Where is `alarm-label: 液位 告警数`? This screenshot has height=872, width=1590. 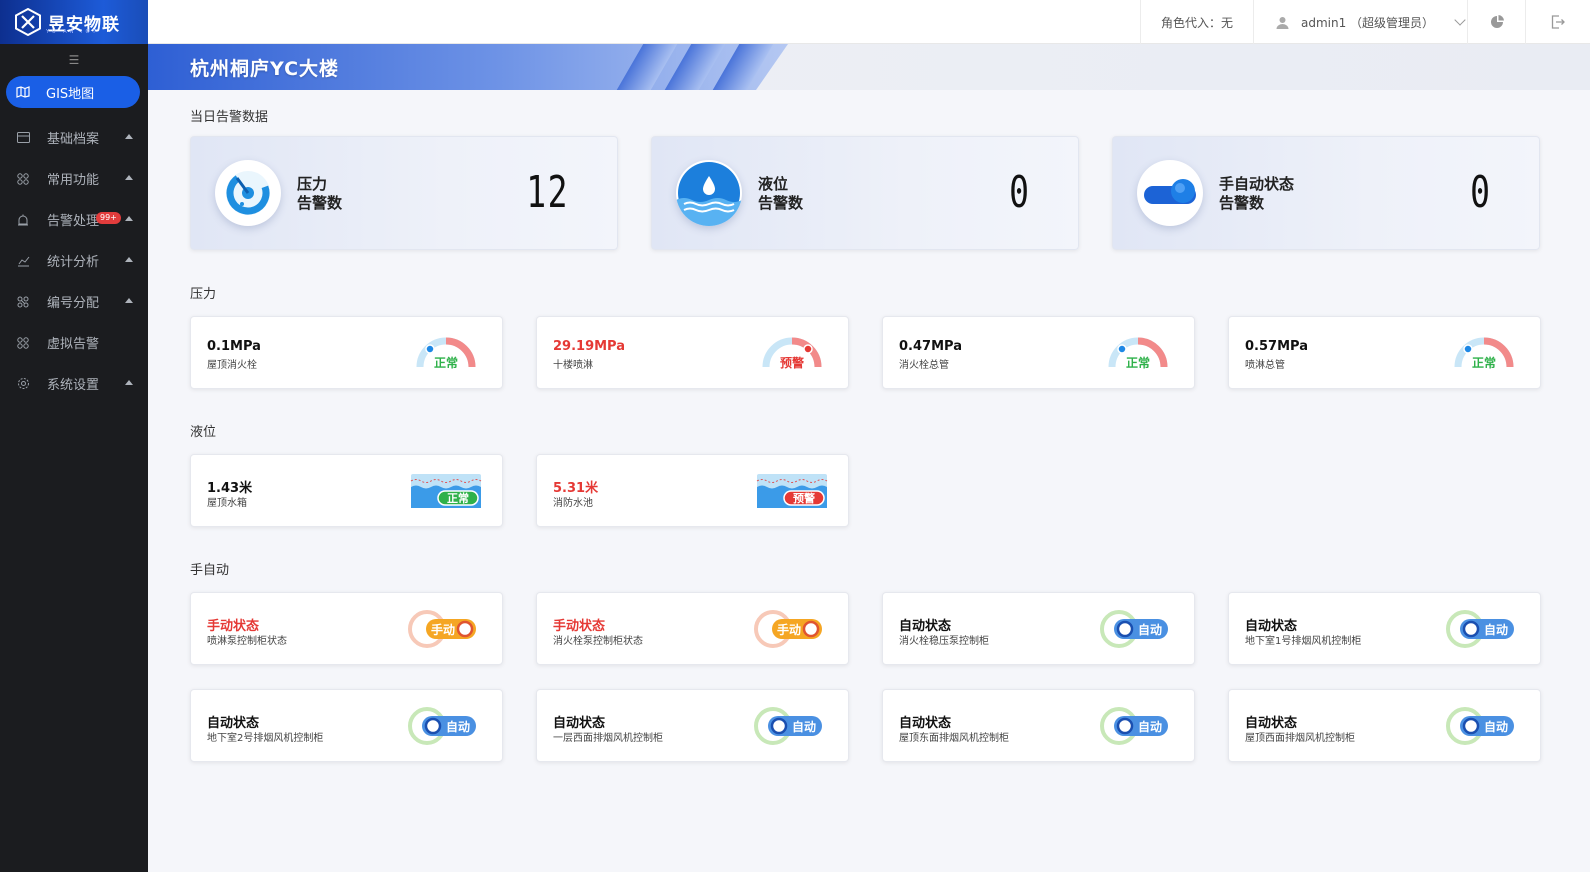 alarm-label: 液位 告警数 is located at coordinates (780, 194).